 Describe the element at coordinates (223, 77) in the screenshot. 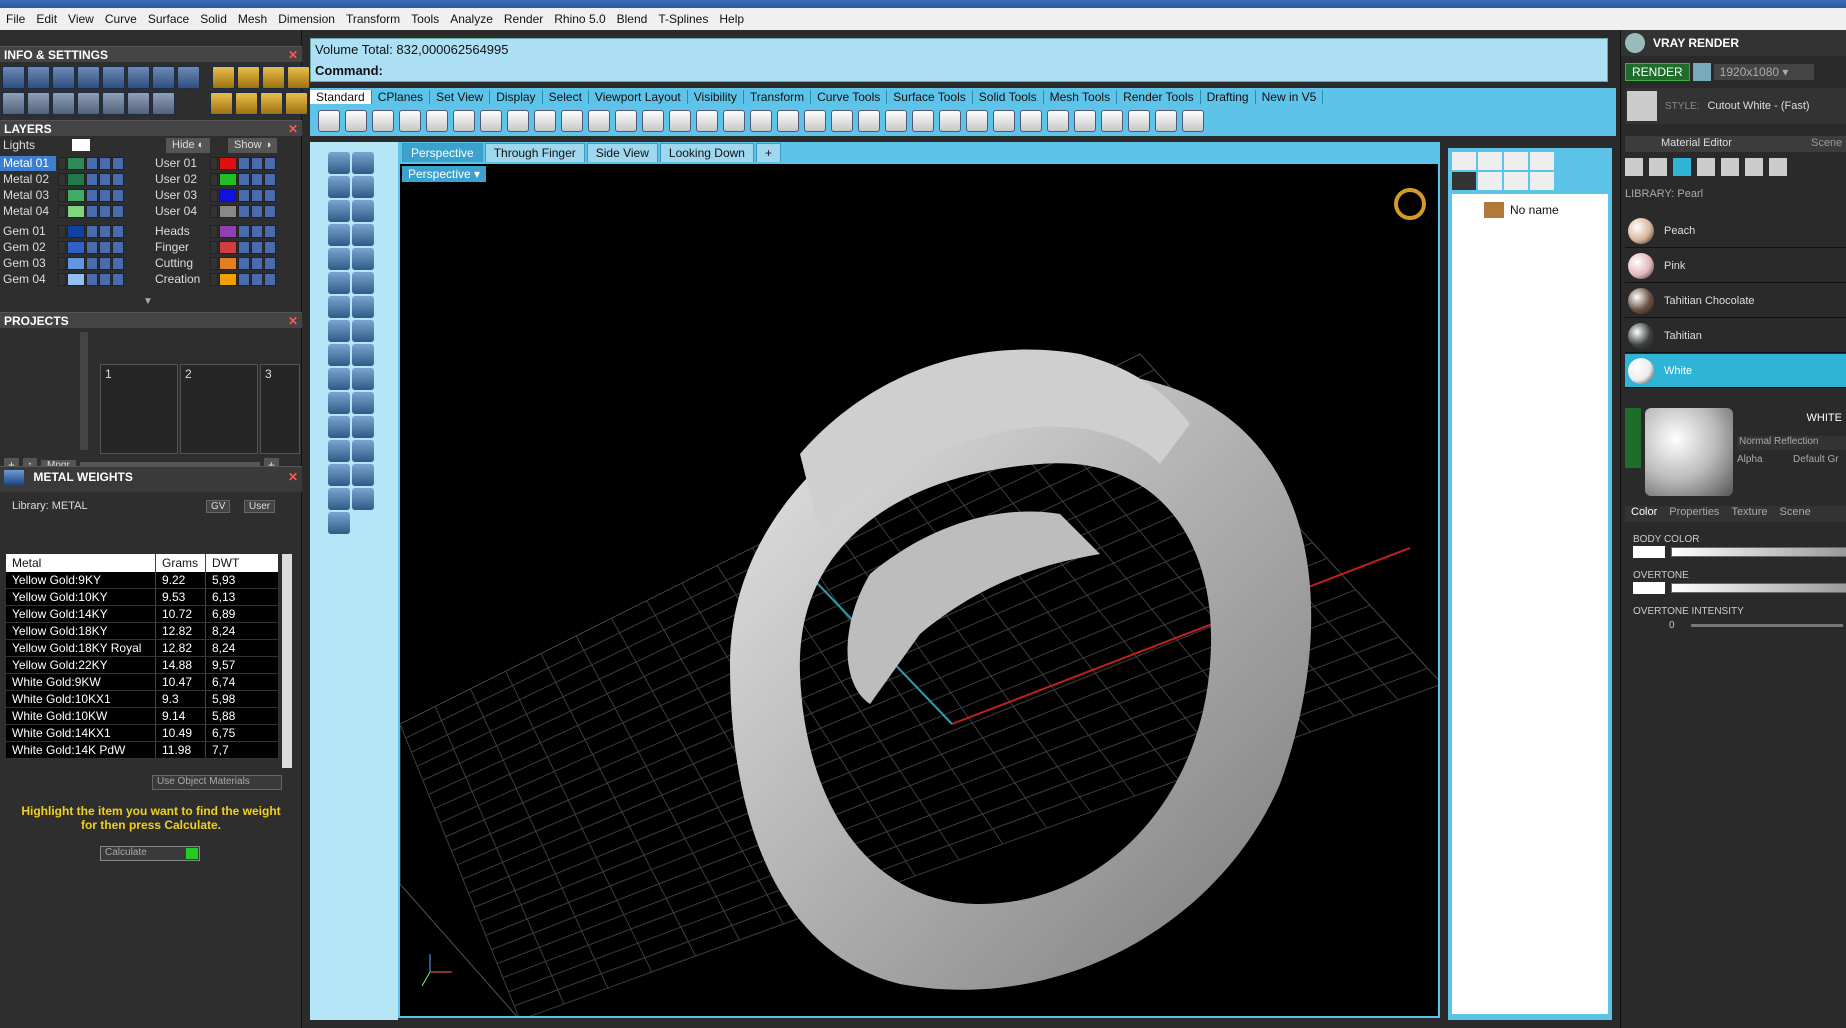

I see `light-icon` at that location.